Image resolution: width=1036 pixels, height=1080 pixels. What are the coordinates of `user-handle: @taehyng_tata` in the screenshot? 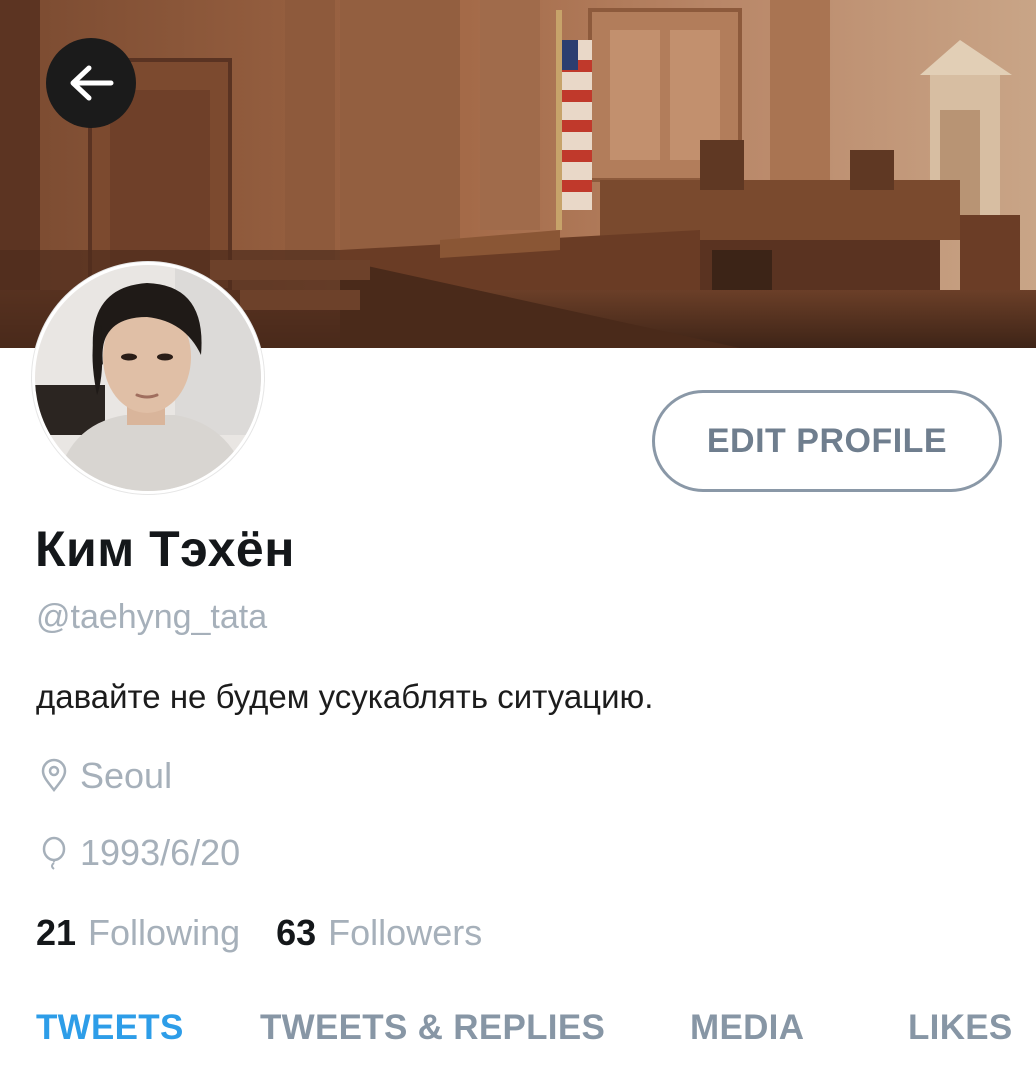 It's located at (152, 617).